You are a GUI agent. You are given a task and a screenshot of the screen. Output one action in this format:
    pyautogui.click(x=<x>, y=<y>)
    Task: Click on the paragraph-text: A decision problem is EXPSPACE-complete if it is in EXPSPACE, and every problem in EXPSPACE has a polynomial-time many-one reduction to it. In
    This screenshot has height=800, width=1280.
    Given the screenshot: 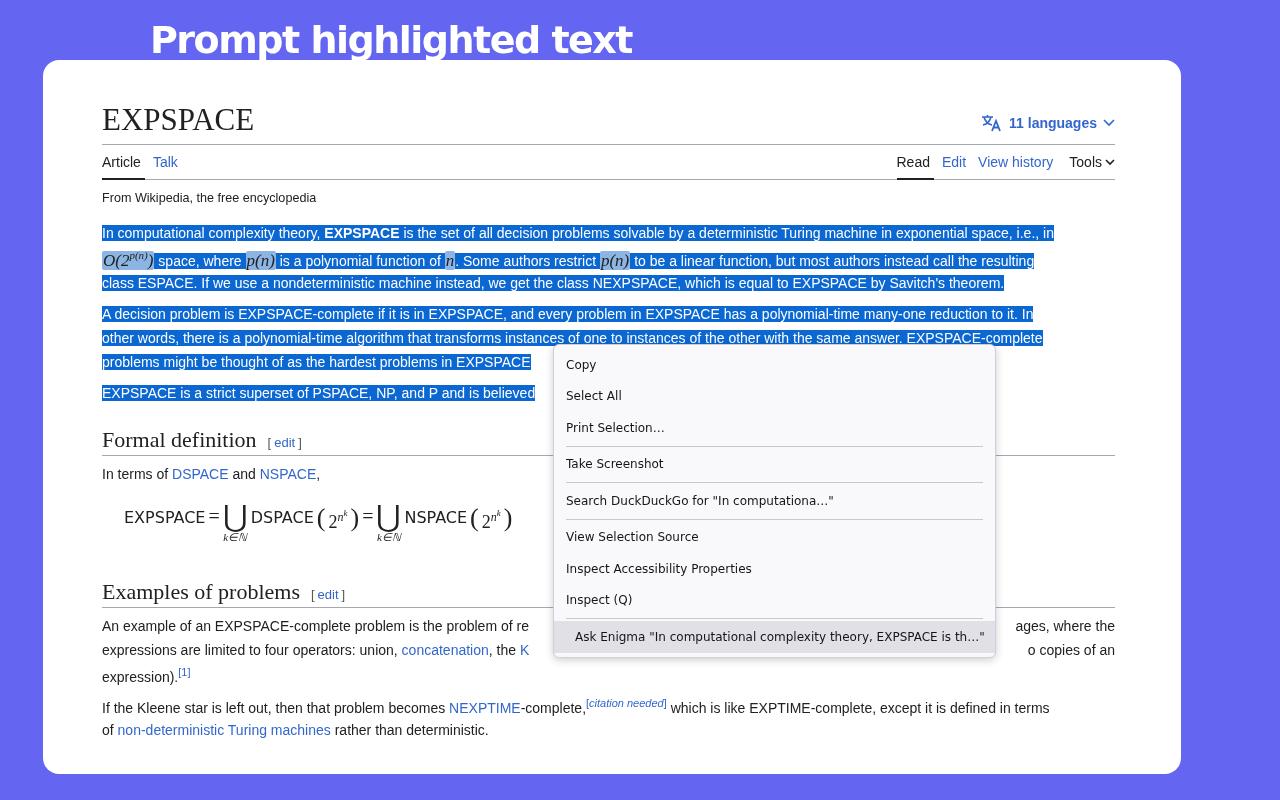 What is the action you would take?
    pyautogui.click(x=568, y=313)
    